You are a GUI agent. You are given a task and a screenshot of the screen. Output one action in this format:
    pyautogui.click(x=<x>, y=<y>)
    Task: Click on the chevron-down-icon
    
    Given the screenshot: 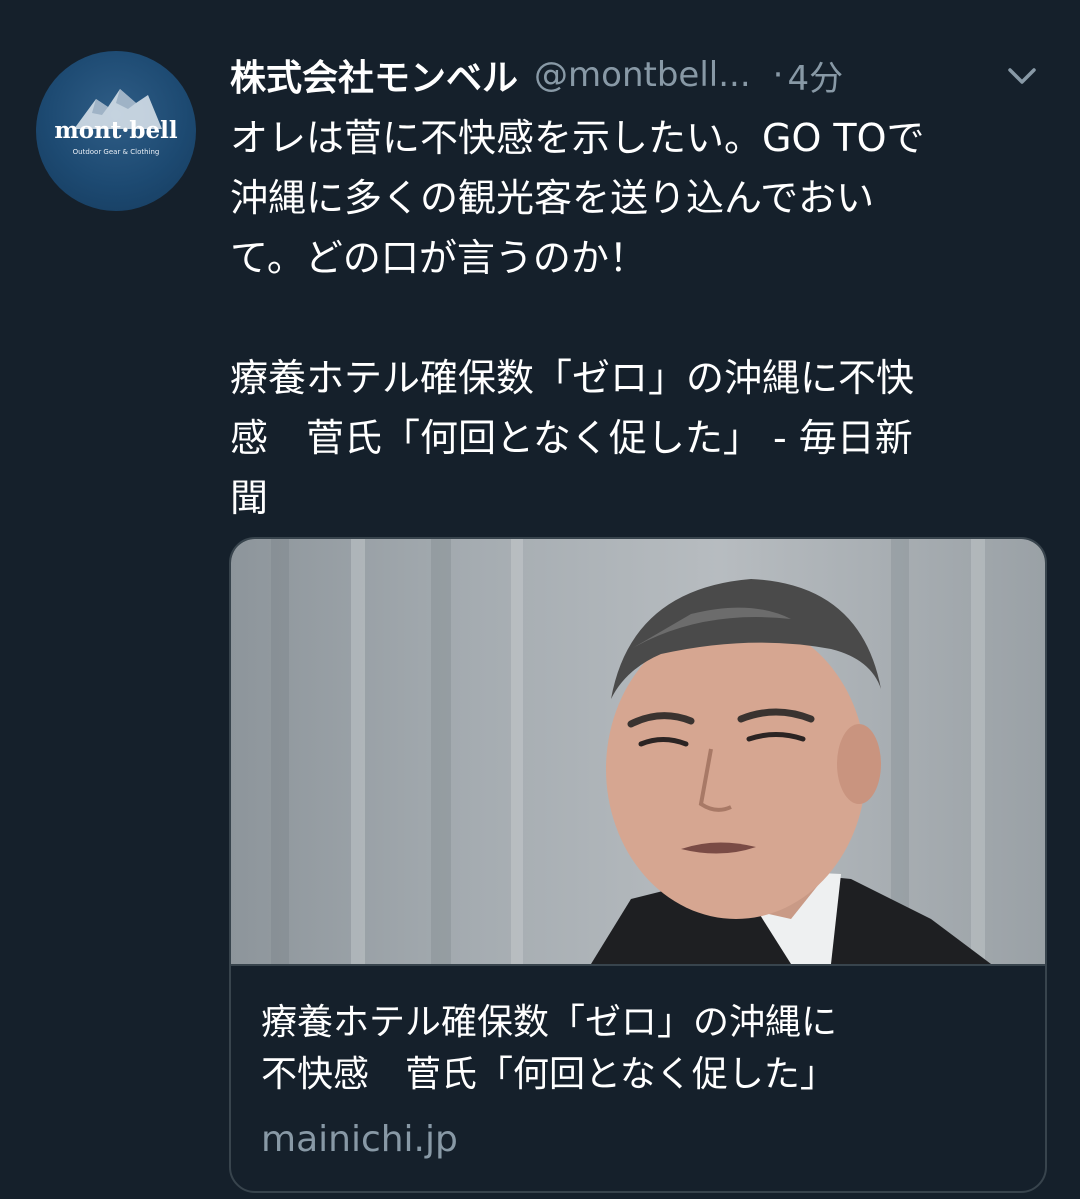 What is the action you would take?
    pyautogui.click(x=1022, y=76)
    